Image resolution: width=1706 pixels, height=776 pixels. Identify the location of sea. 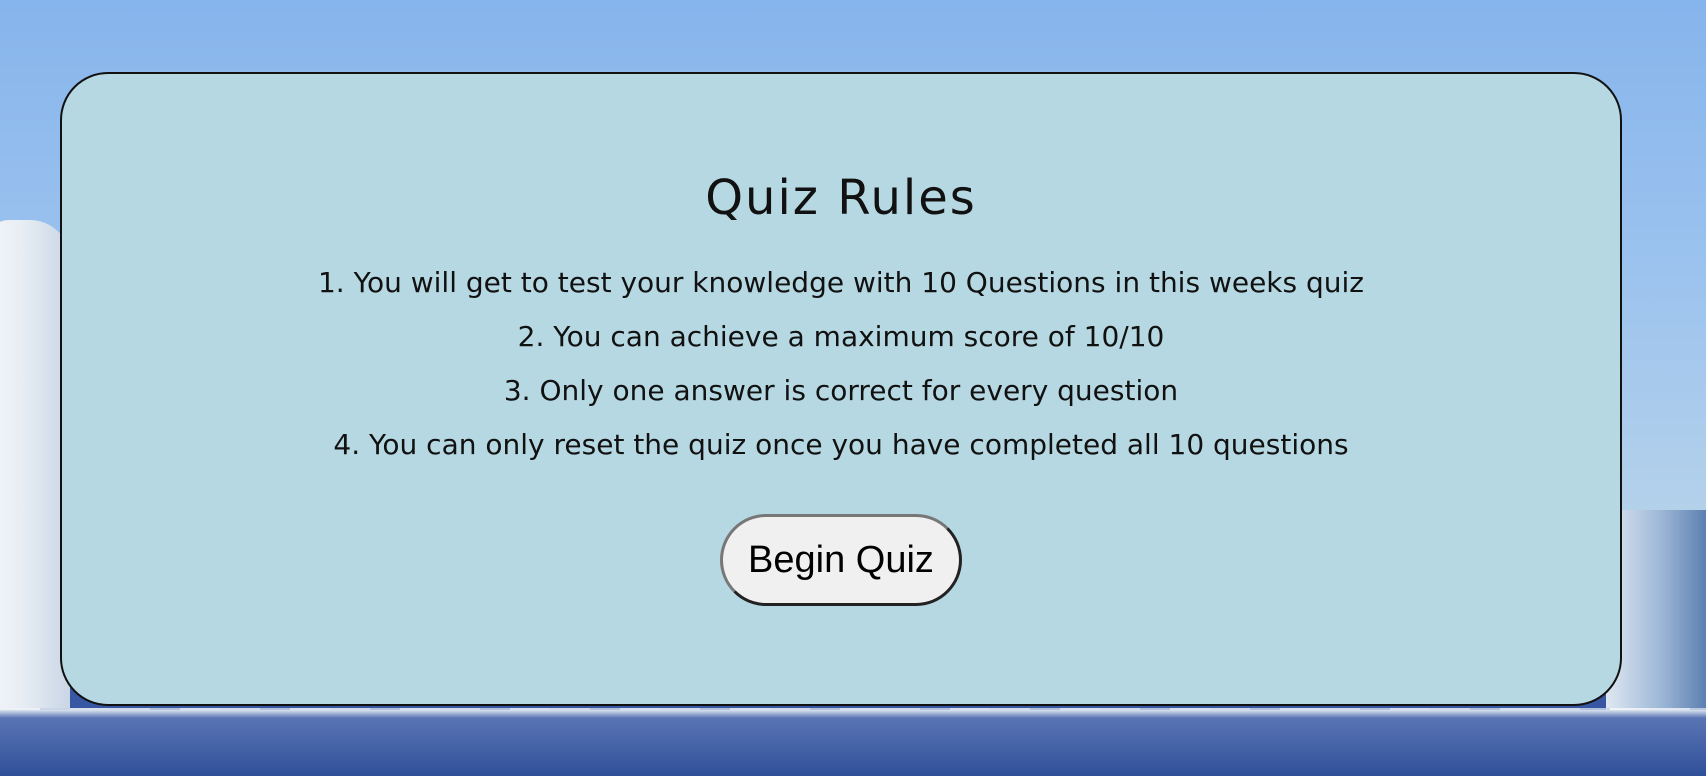
(853, 743).